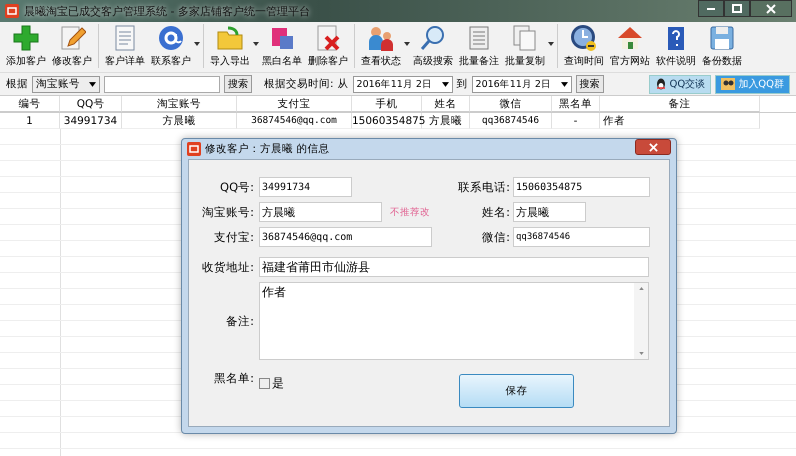 The height and width of the screenshot is (456, 796). I want to click on scroll-down-icon, so click(641, 353).